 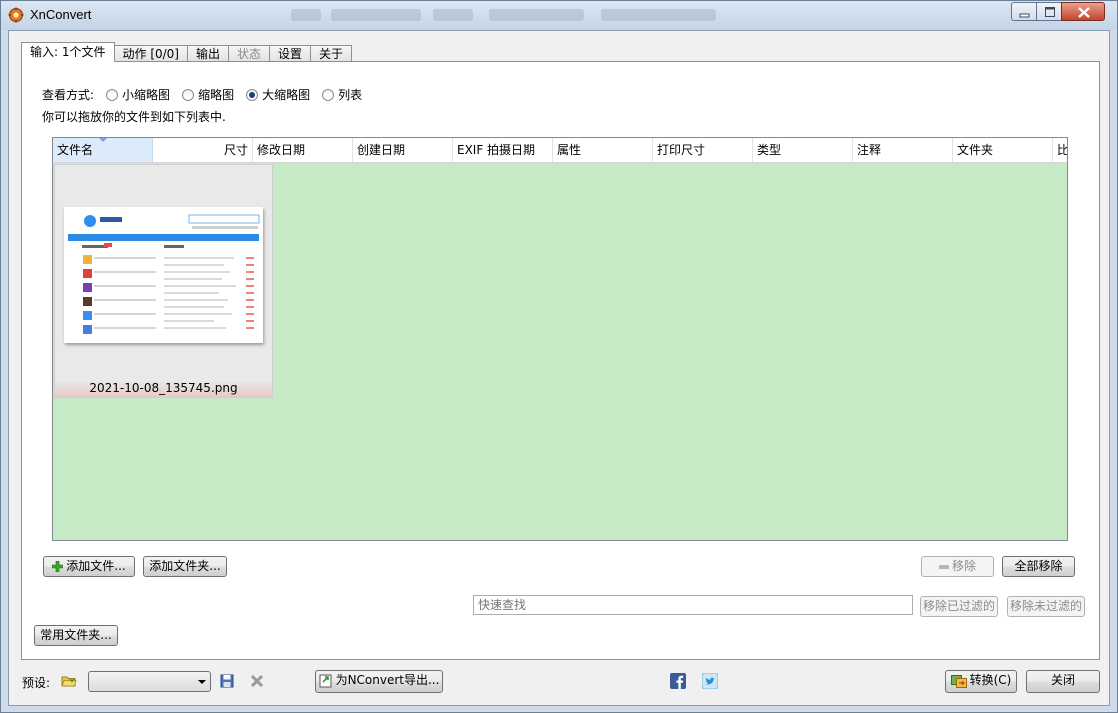 I want to click on drag-drop-hint: 你可以拖放你的文件到如下列表中., so click(x=134, y=117).